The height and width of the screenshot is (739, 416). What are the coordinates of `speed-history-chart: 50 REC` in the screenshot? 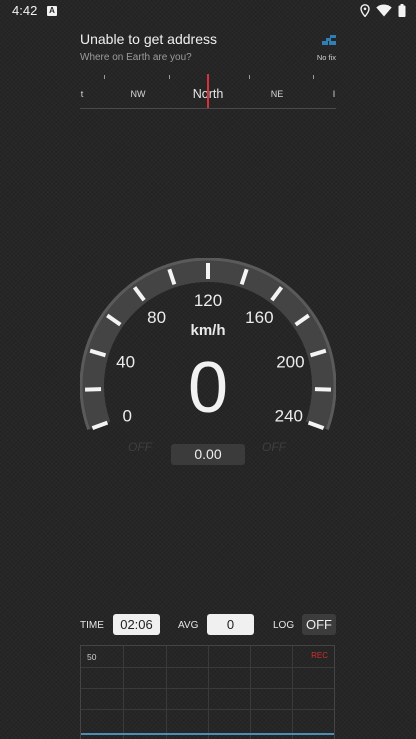 It's located at (207, 692).